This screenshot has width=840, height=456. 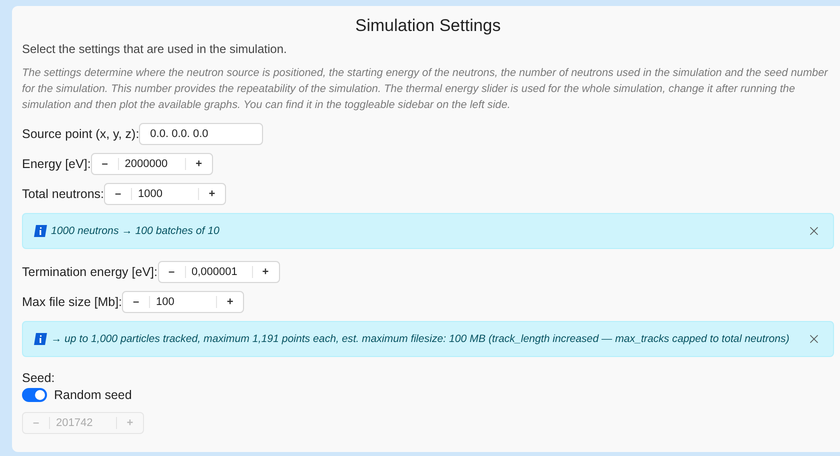 I want to click on source-point-field: 0.0. 0.0. 0.0, so click(x=201, y=134).